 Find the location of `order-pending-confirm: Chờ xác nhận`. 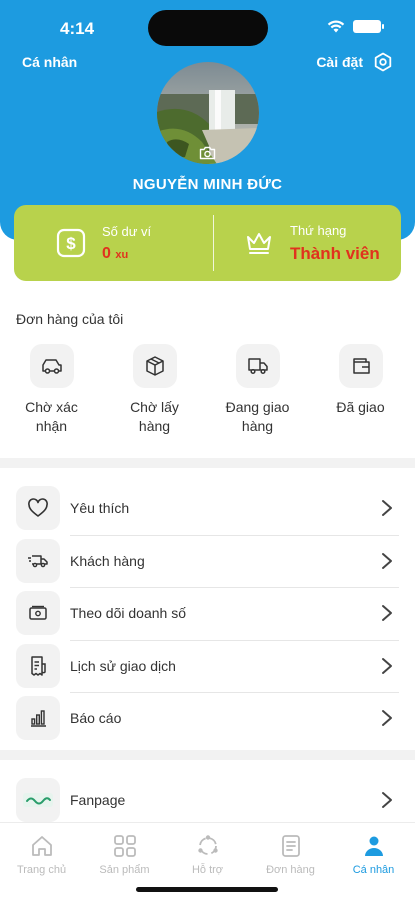

order-pending-confirm: Chờ xác nhận is located at coordinates (51, 390).